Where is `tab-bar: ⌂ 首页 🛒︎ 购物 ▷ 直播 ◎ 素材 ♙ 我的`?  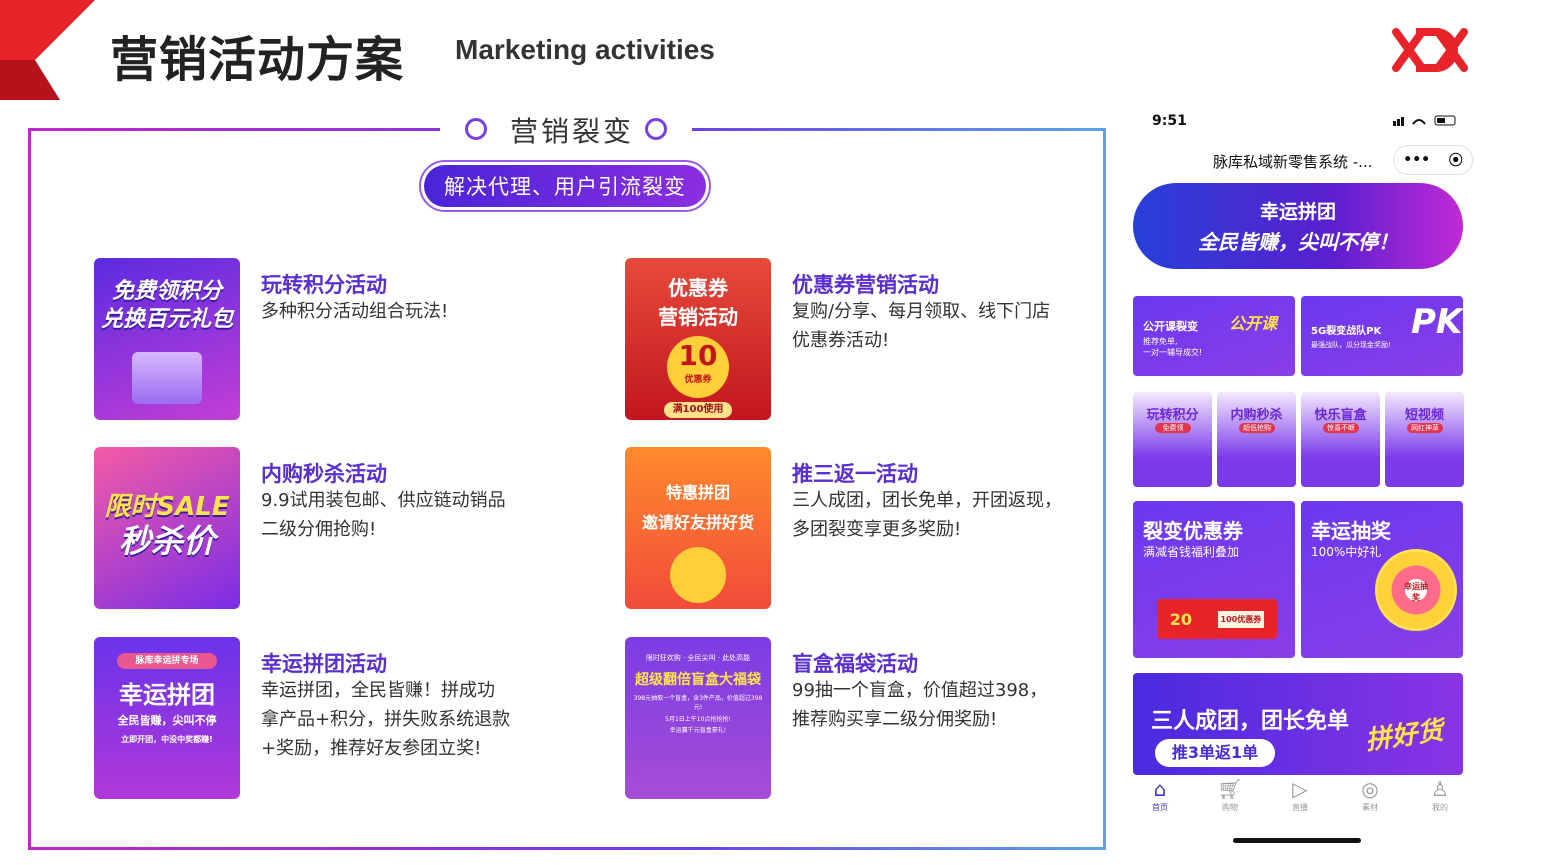 tab-bar: ⌂ 首页 🛒︎ 购物 ▷ 直播 ◎ 素材 ♙ 我的 is located at coordinates (1300, 801).